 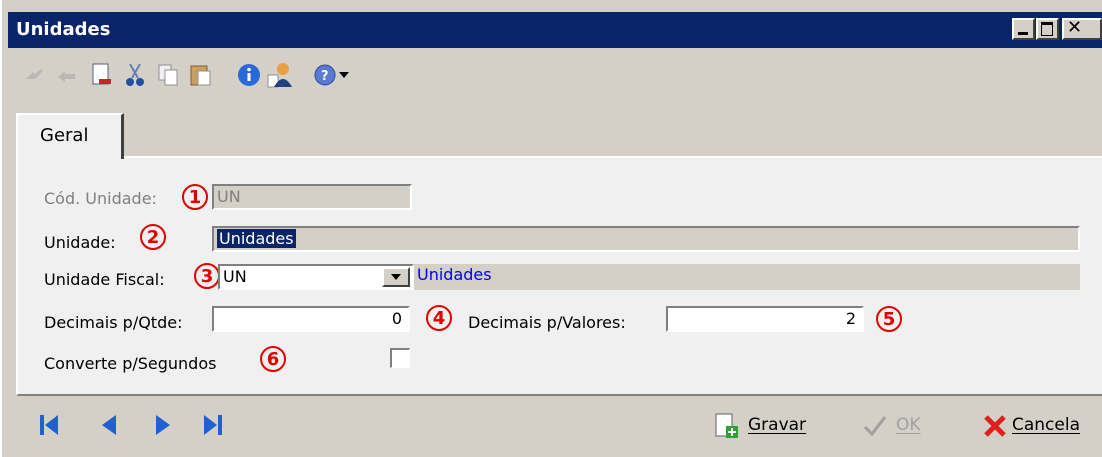 What do you see at coordinates (100, 198) in the screenshot?
I see `cod-unidade-label: Cód. Unidade:` at bounding box center [100, 198].